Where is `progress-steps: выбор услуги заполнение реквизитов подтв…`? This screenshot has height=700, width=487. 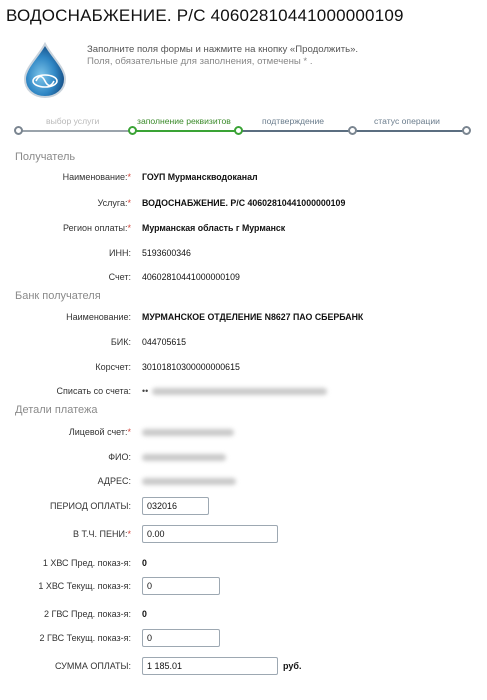
progress-steps: выбор услуги заполнение реквизитов подтв… is located at coordinates (244, 128).